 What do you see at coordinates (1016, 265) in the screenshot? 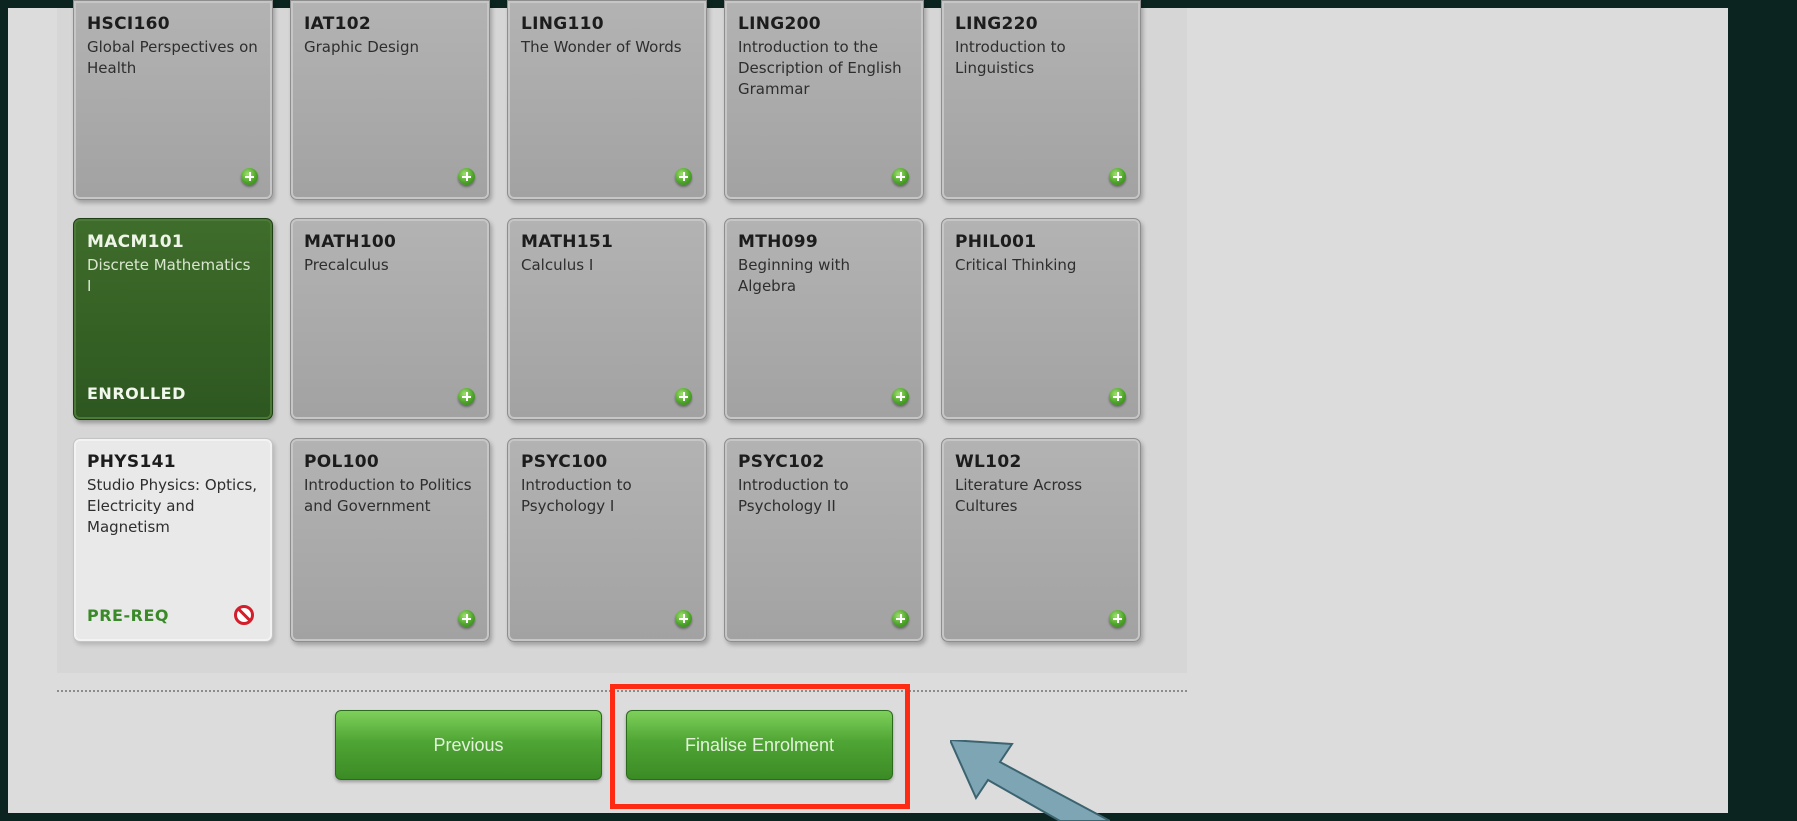
I see `course-title: Critical Thinking` at bounding box center [1016, 265].